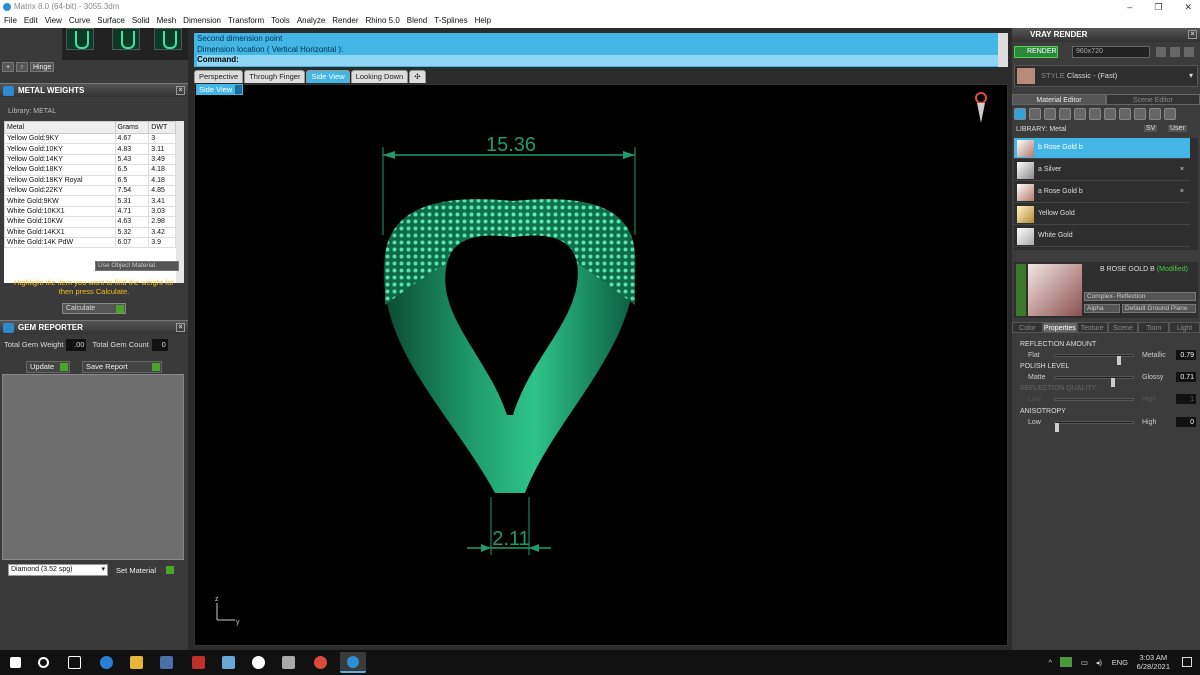  What do you see at coordinates (1102, 192) in the screenshot?
I see `list-item: a Rose Gold b ×` at bounding box center [1102, 192].